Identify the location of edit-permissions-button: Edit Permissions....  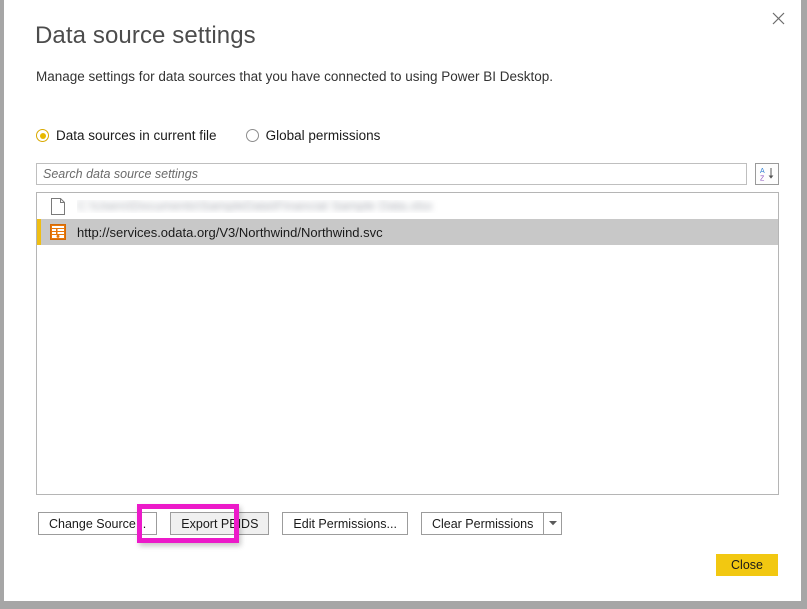
(345, 523).